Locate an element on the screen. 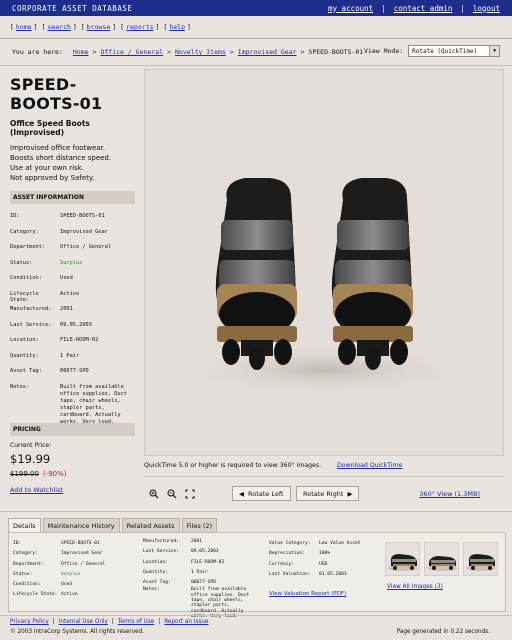  app-title: CORPORATE ASSET DATABASE is located at coordinates (72, 8).